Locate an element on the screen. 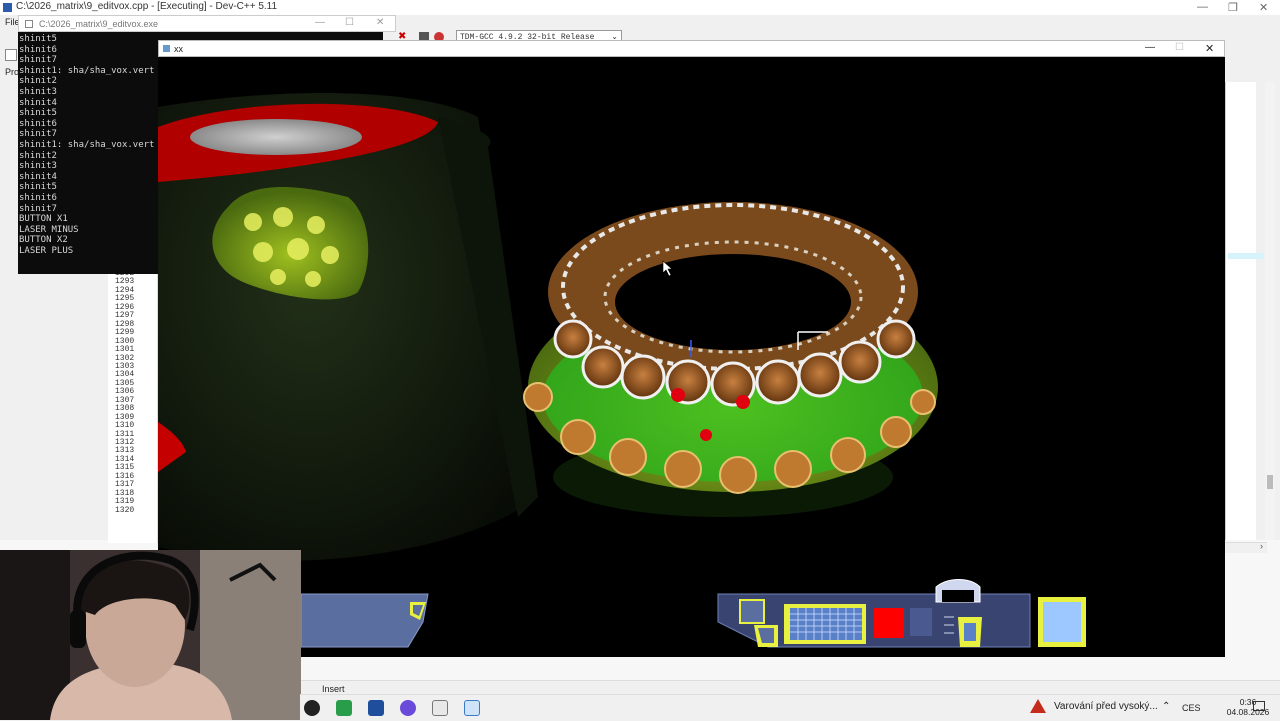 This screenshot has height=721, width=1280. torus-hole is located at coordinates (733, 302).